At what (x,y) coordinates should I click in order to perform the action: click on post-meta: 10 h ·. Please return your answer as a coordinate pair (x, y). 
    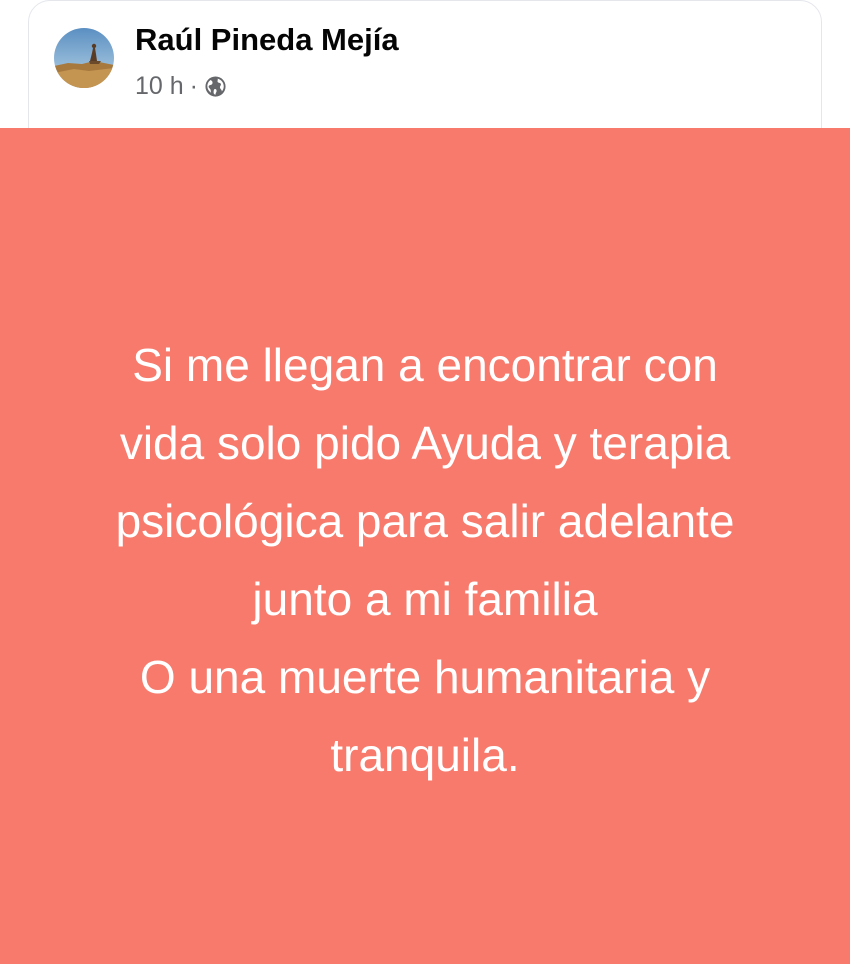
    Looking at the image, I should click on (181, 86).